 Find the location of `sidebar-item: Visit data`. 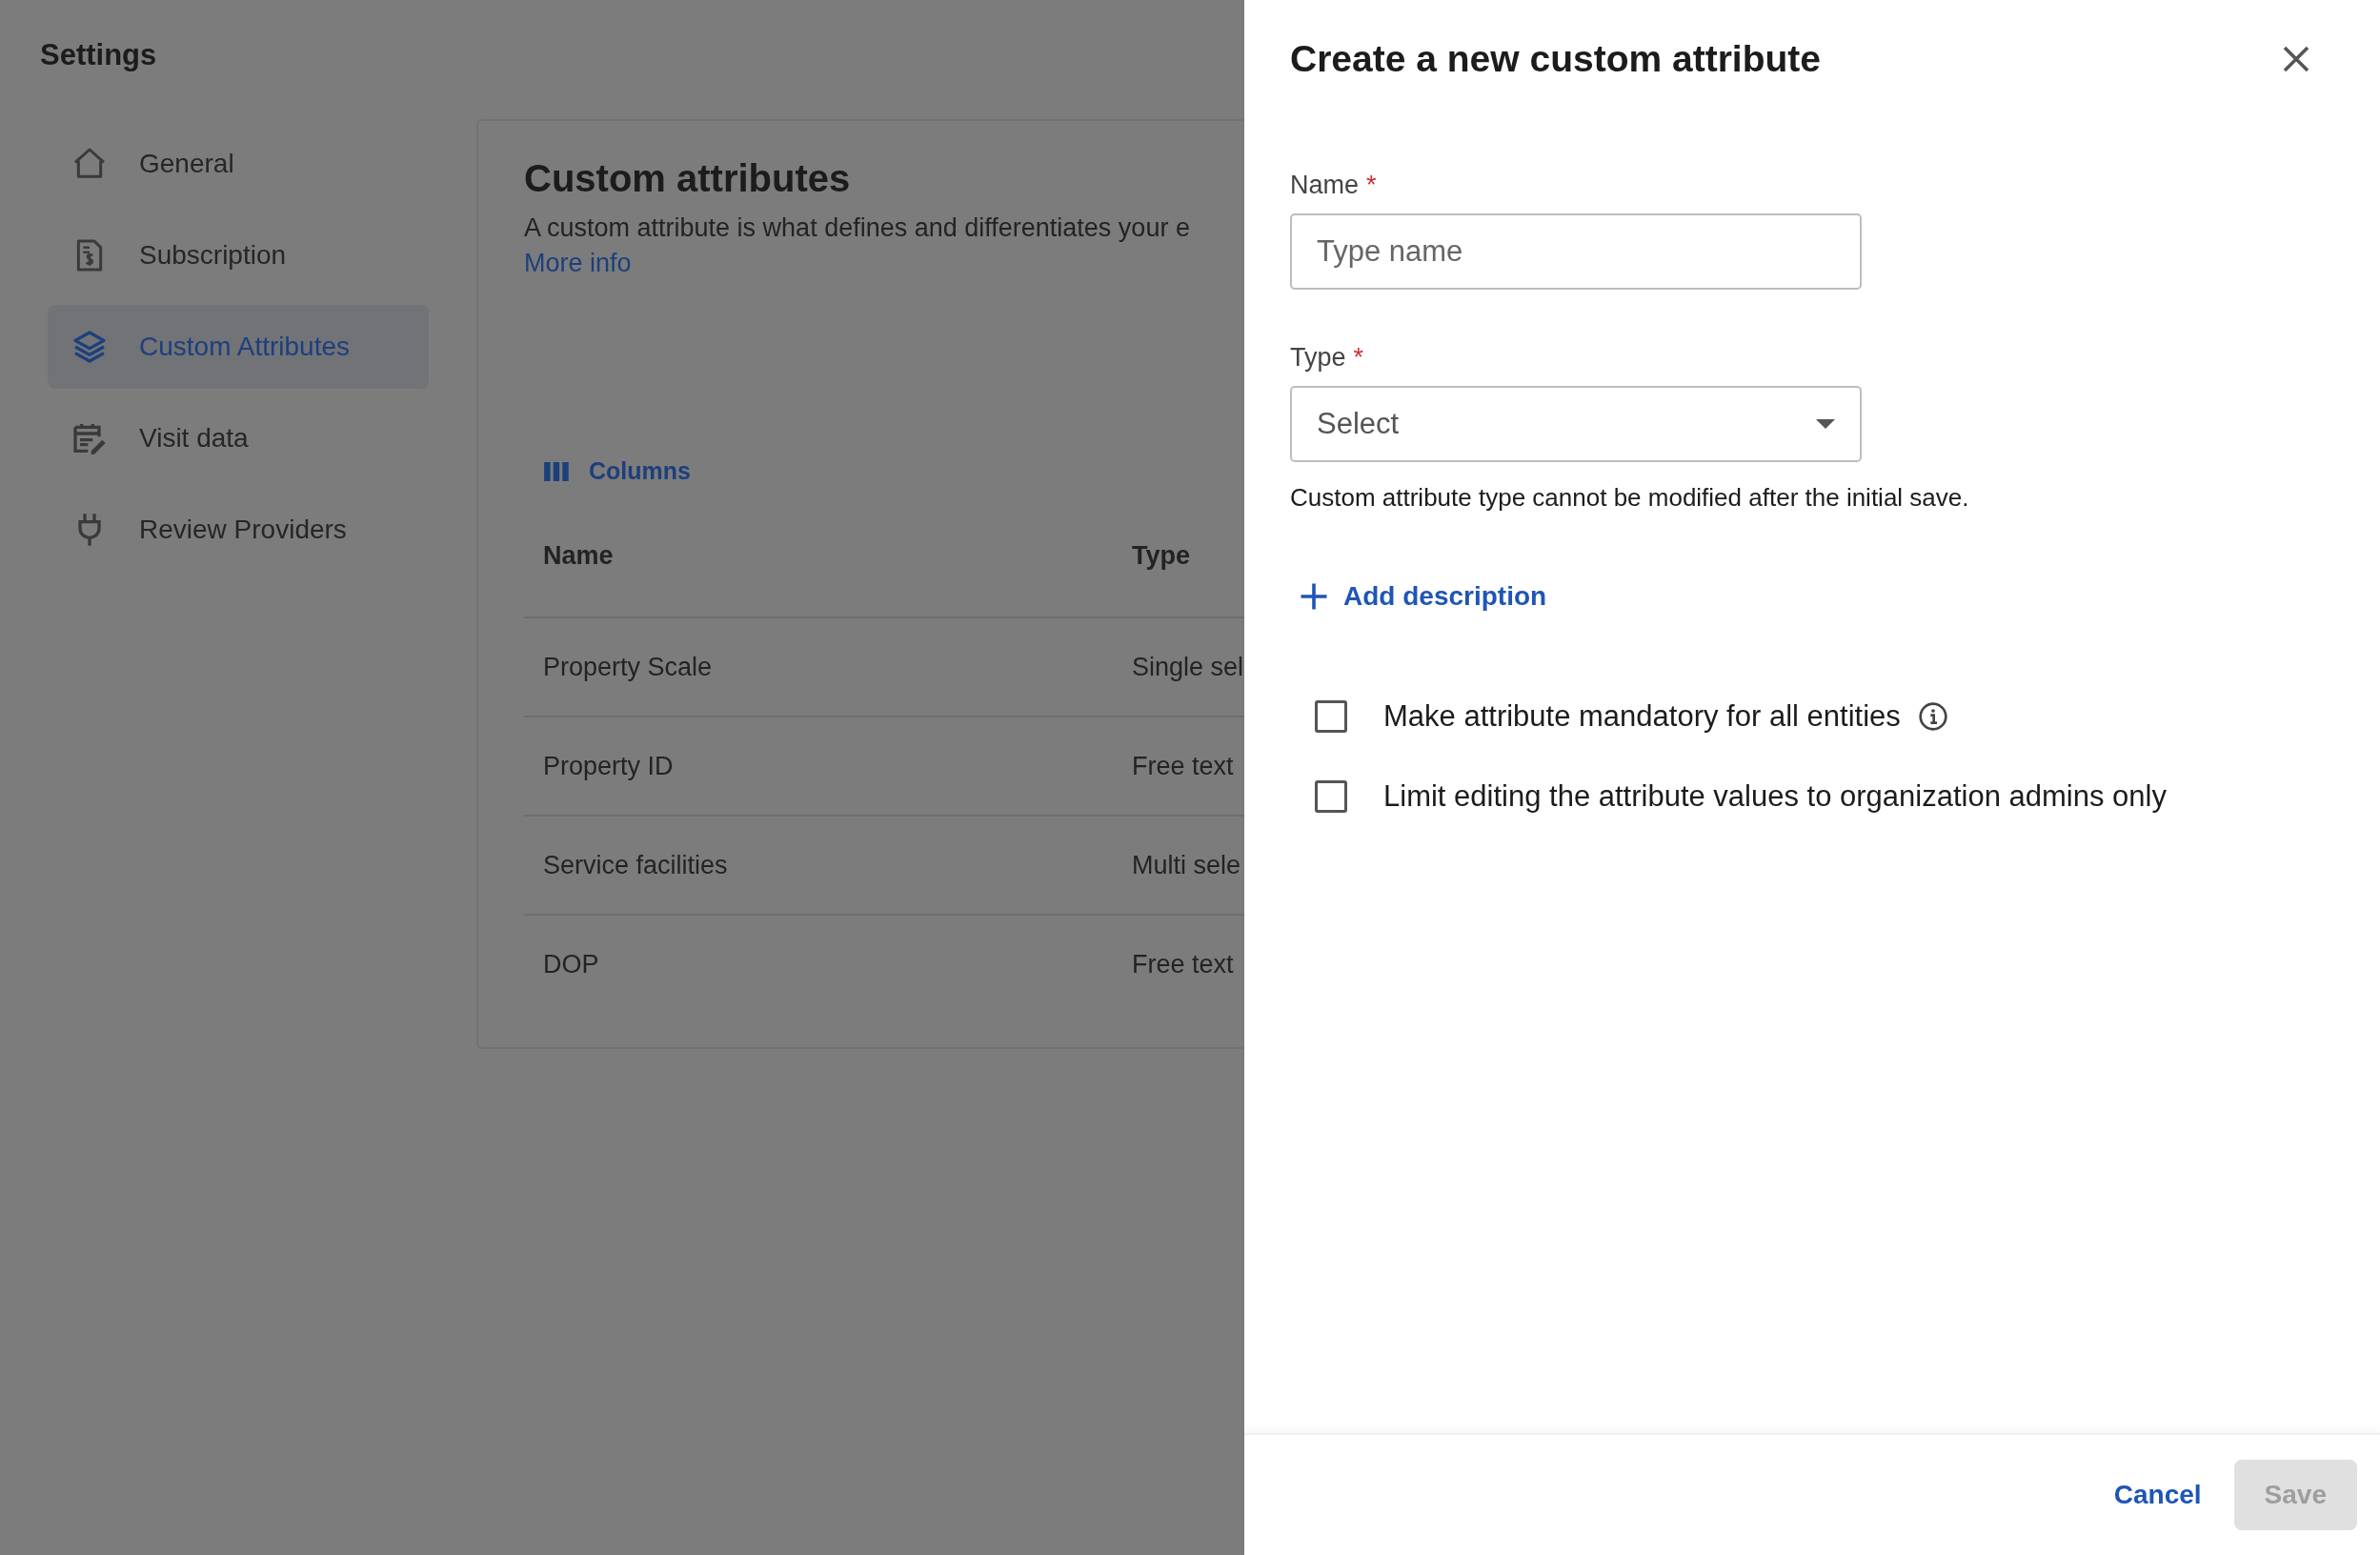

sidebar-item: Visit data is located at coordinates (238, 438).